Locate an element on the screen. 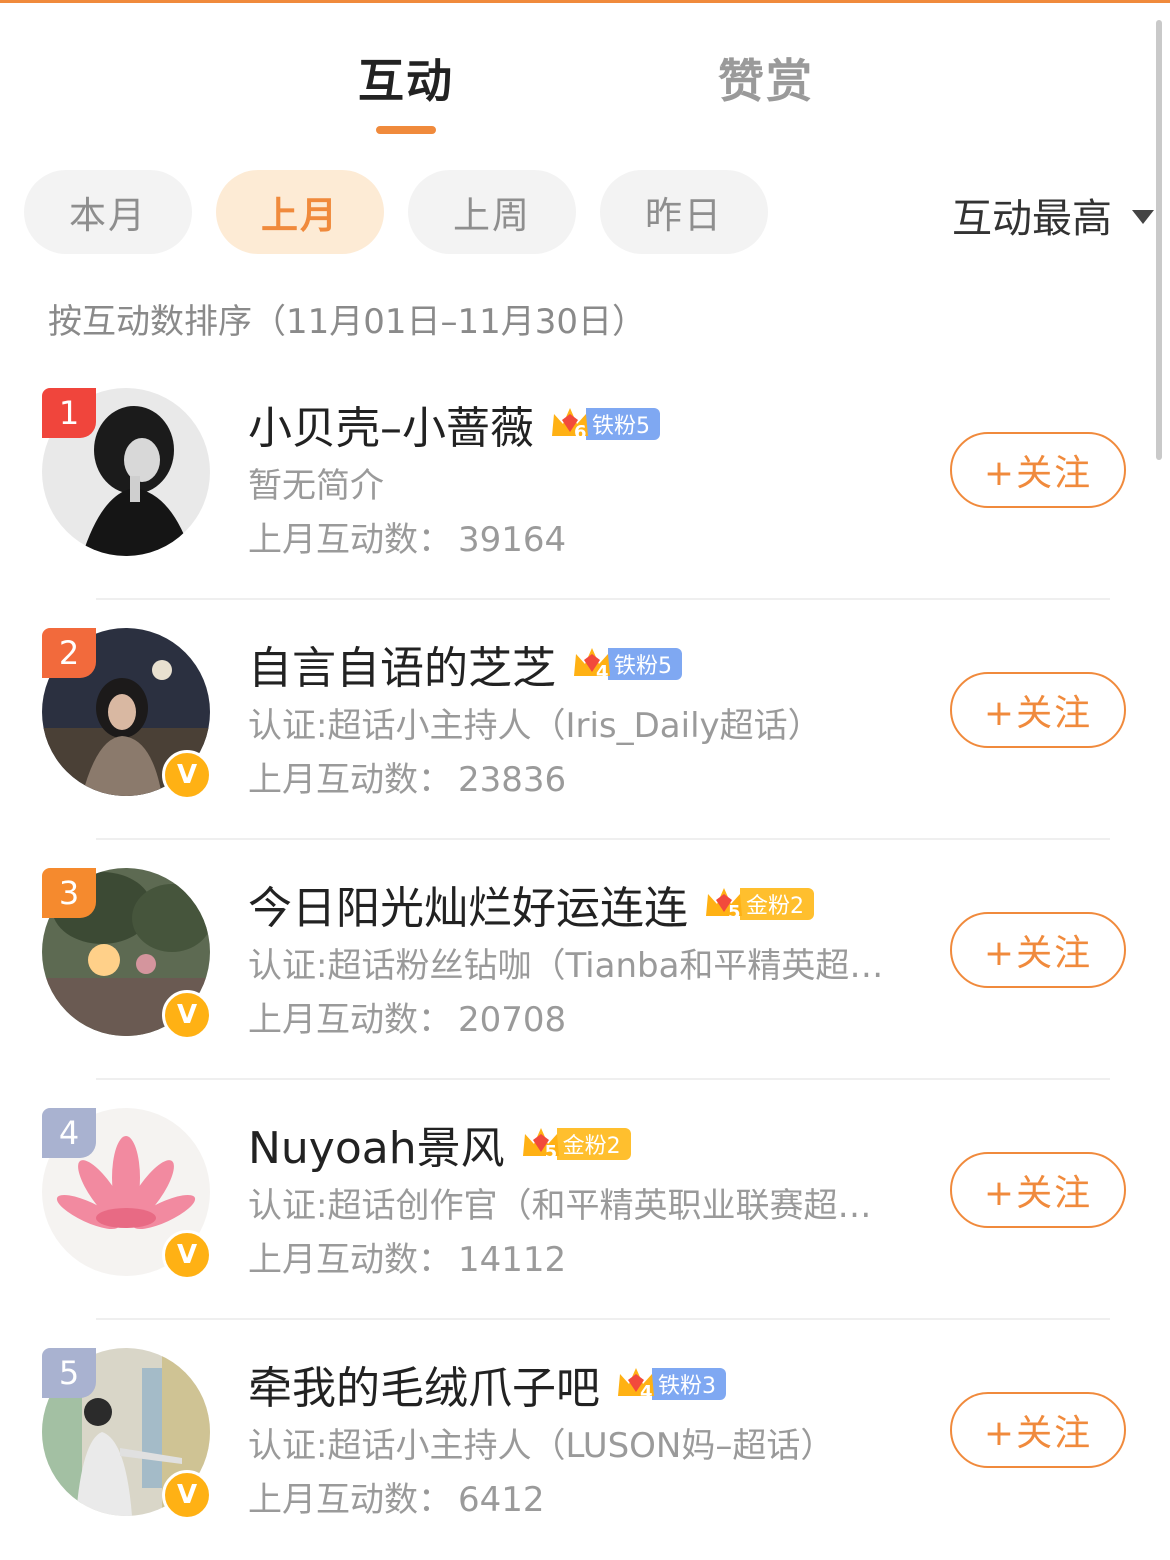  interaction-count: 上月互动数： 39164 is located at coordinates (407, 536).